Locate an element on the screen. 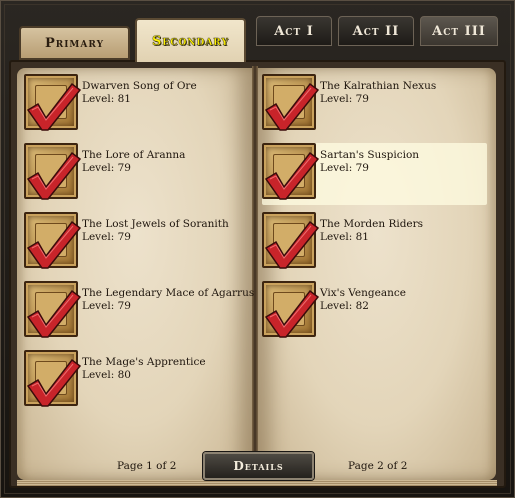 The image size is (515, 498). right-page-number: Page 2 of 2 is located at coordinates (378, 466).